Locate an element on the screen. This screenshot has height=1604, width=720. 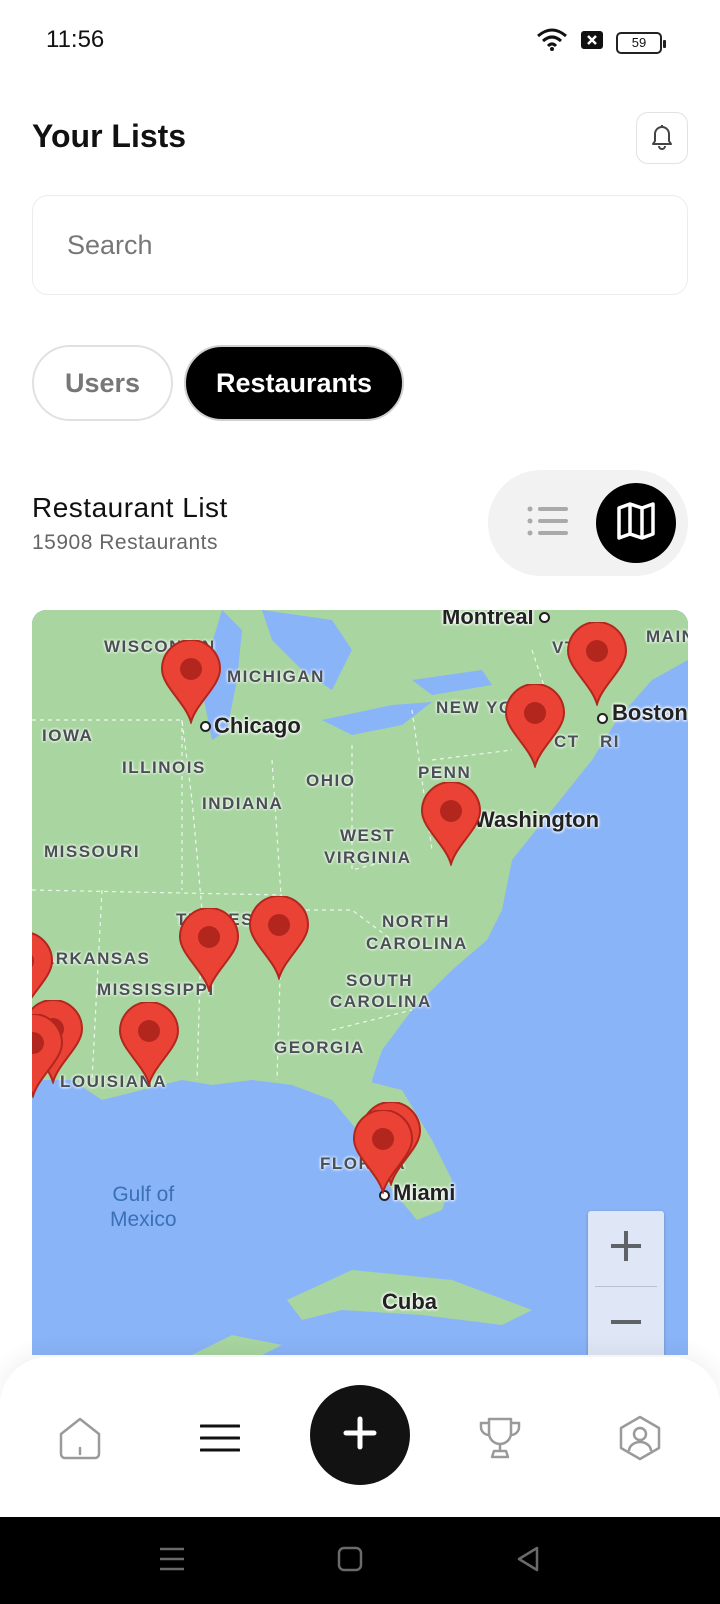
city-label: Chicago is located at coordinates (257, 725).